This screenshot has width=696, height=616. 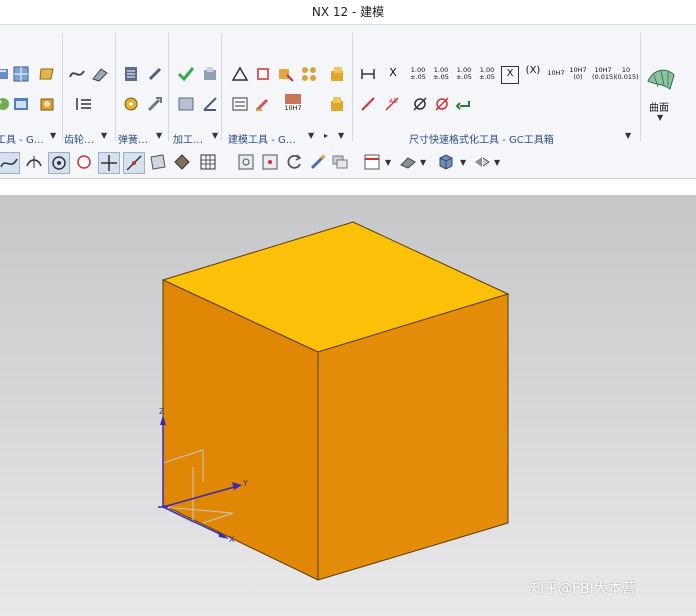 What do you see at coordinates (660, 117) in the screenshot?
I see `surface-dropdown-icon: ▼` at bounding box center [660, 117].